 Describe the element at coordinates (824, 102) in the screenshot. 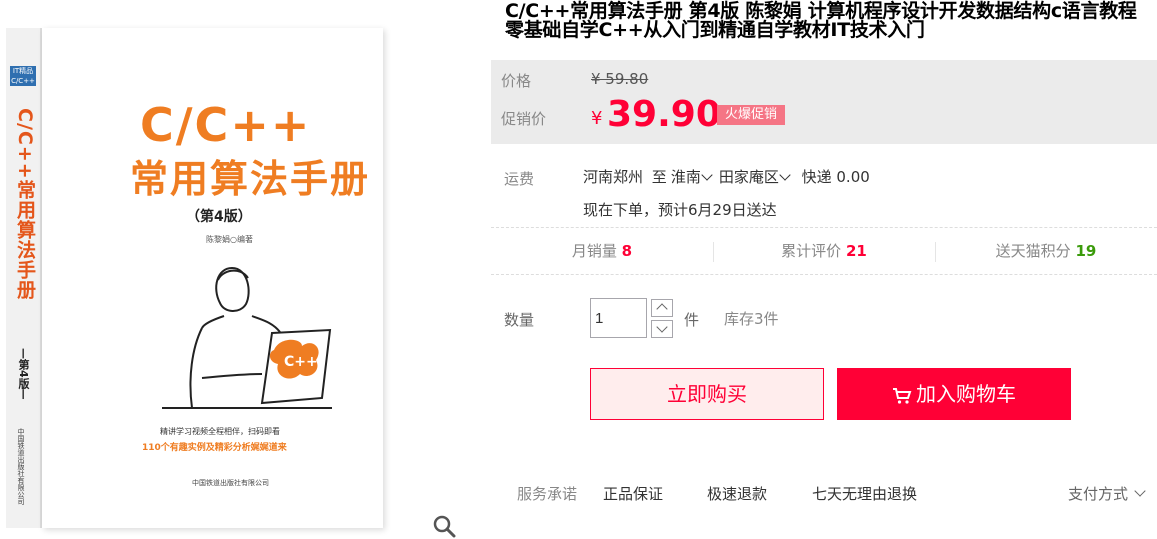

I see `price-panel: 价格 ¥ 59.80 促销价 ¥ 39.90 火爆促销` at that location.